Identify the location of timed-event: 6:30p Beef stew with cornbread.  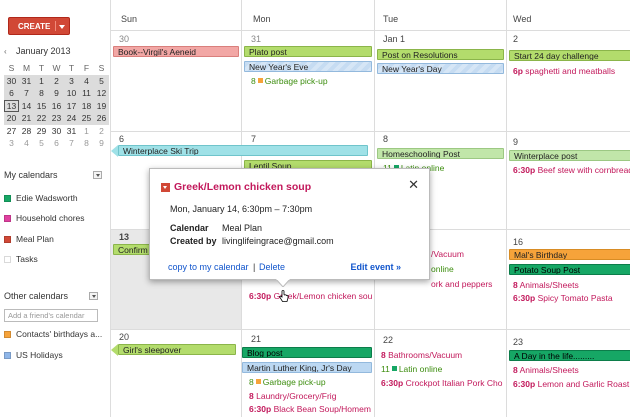
(571, 170).